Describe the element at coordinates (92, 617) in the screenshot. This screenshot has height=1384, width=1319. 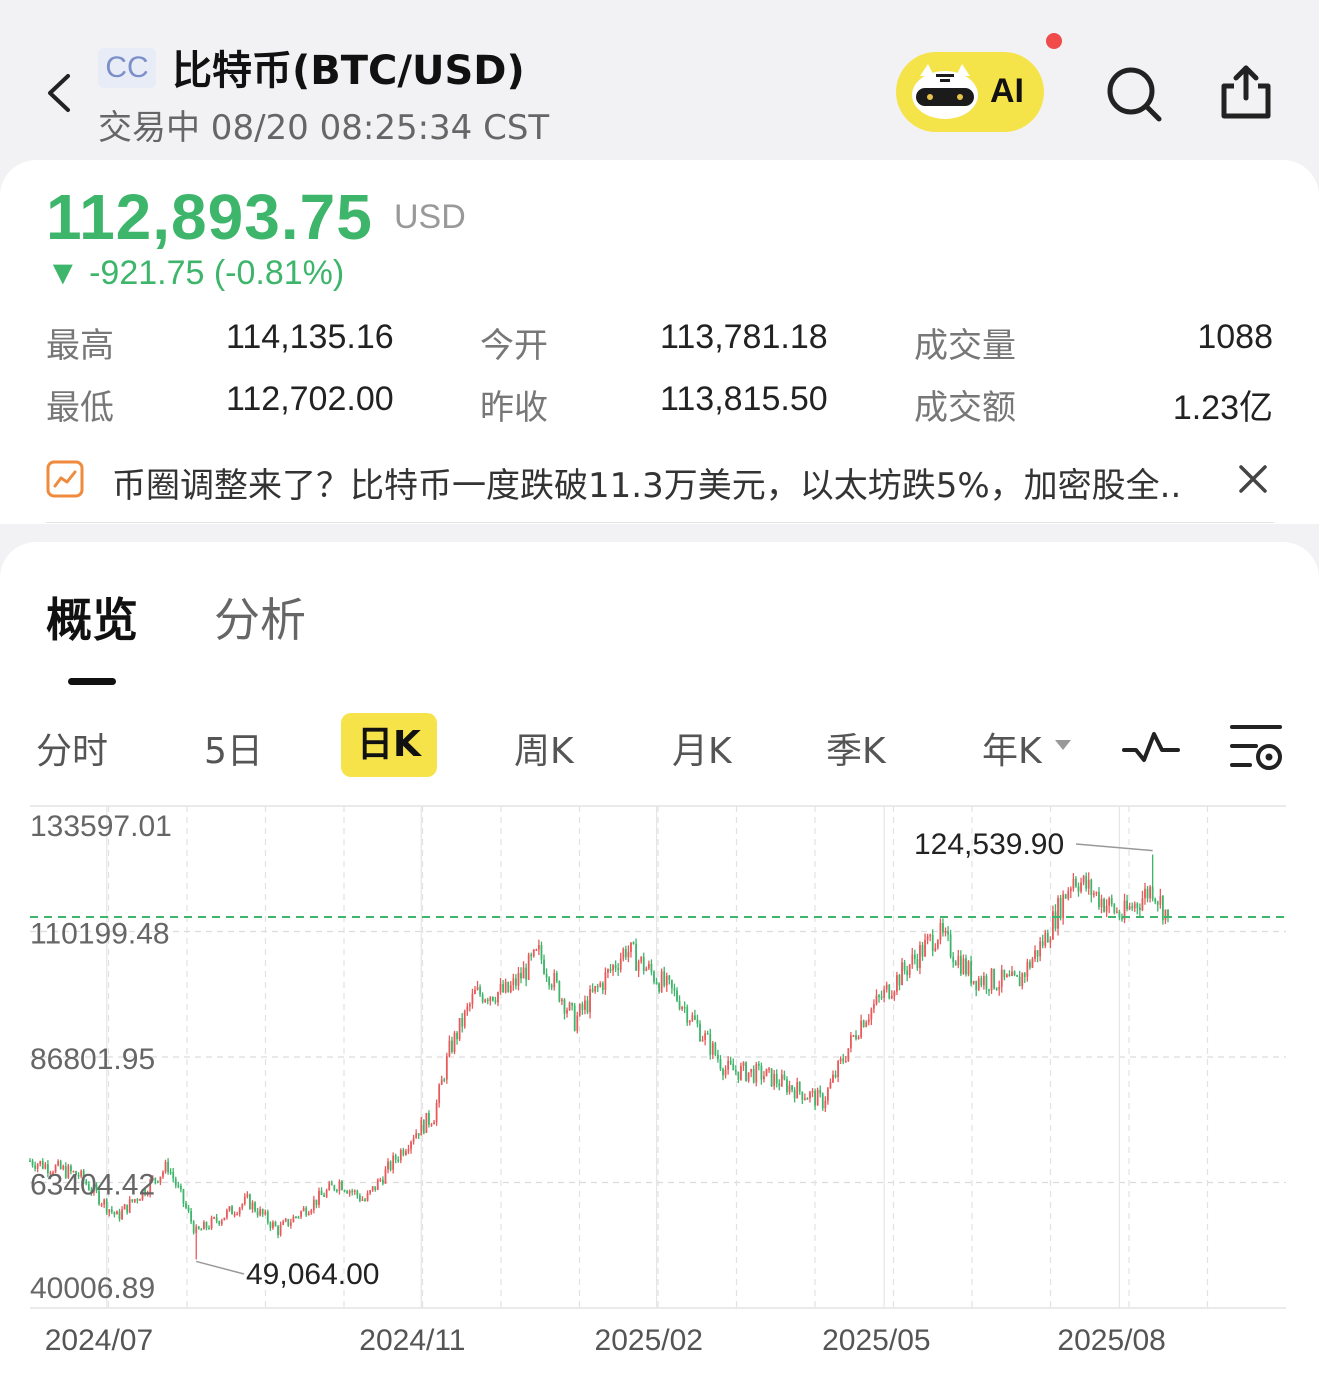
I see `tab-overview: 概览` at that location.